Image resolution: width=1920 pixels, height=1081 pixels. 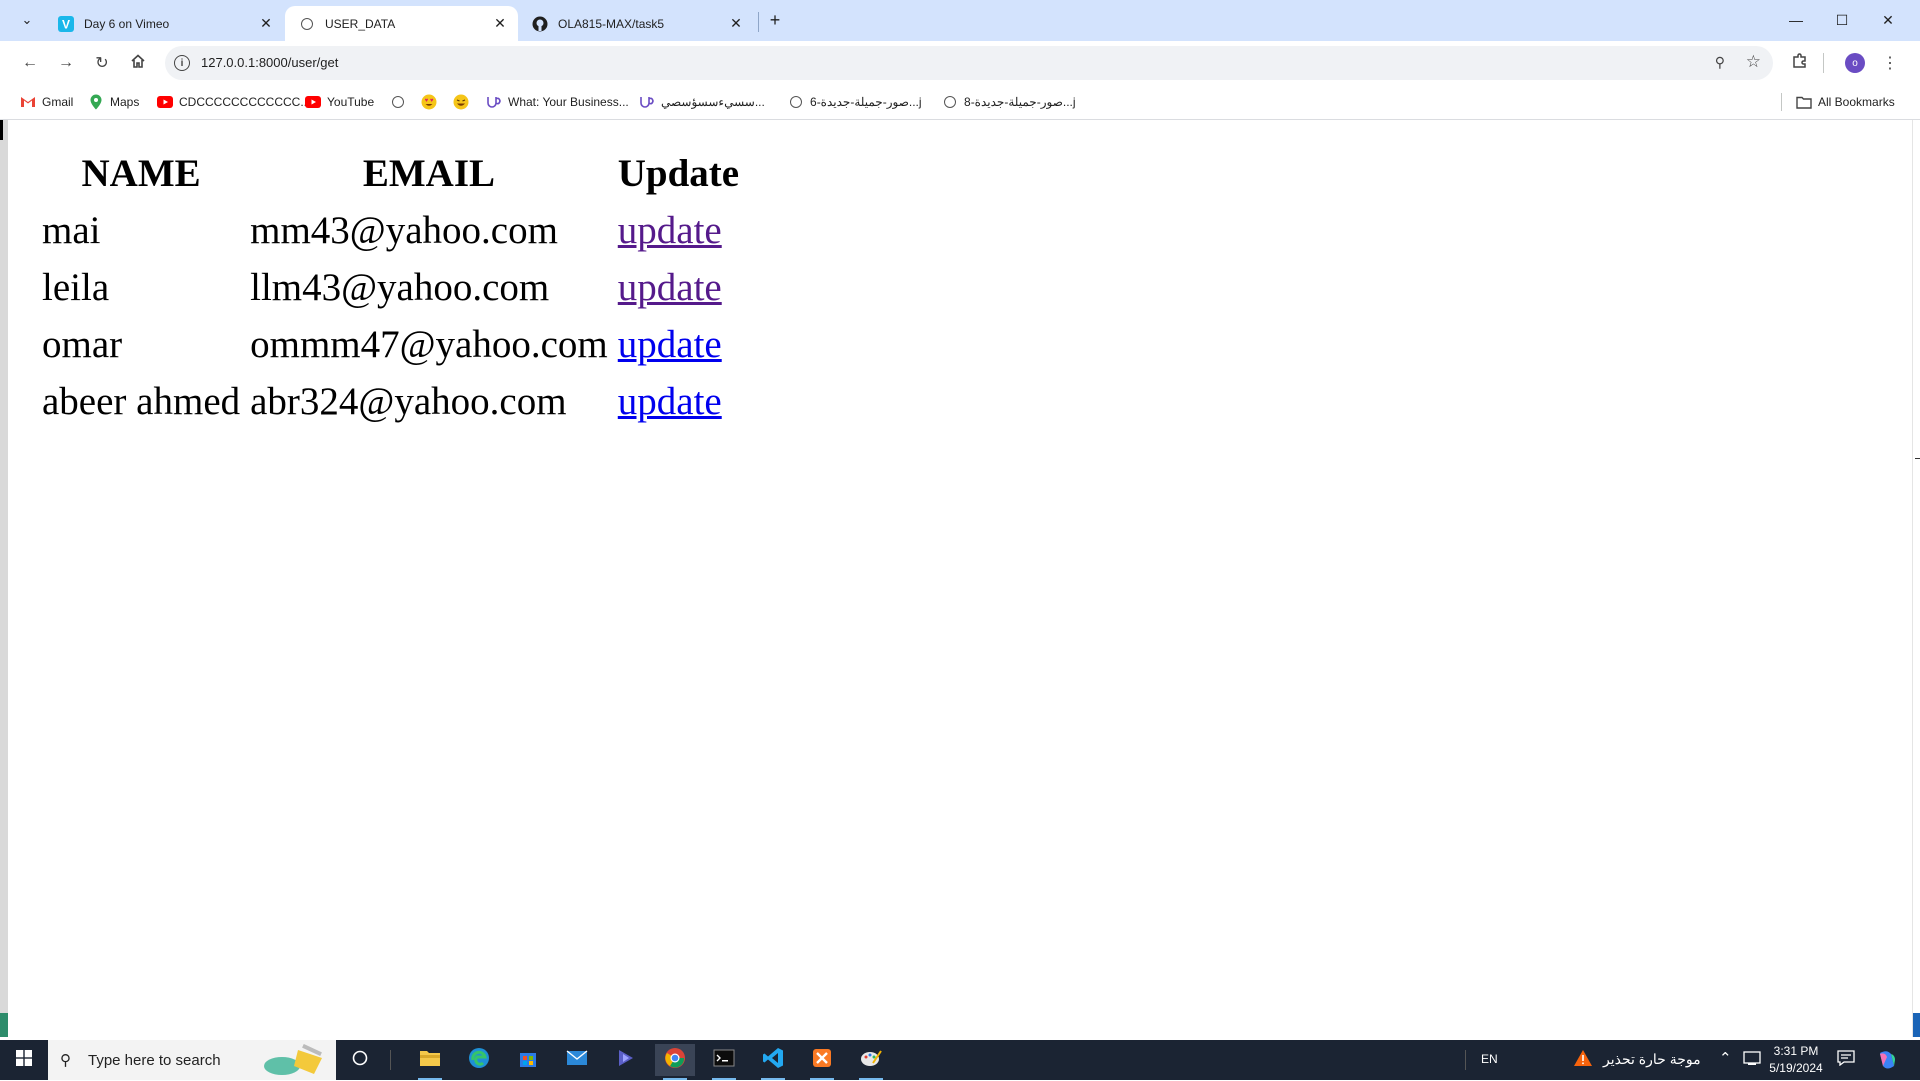 What do you see at coordinates (1720, 62) in the screenshot?
I see `zoom-icon: ⚲` at bounding box center [1720, 62].